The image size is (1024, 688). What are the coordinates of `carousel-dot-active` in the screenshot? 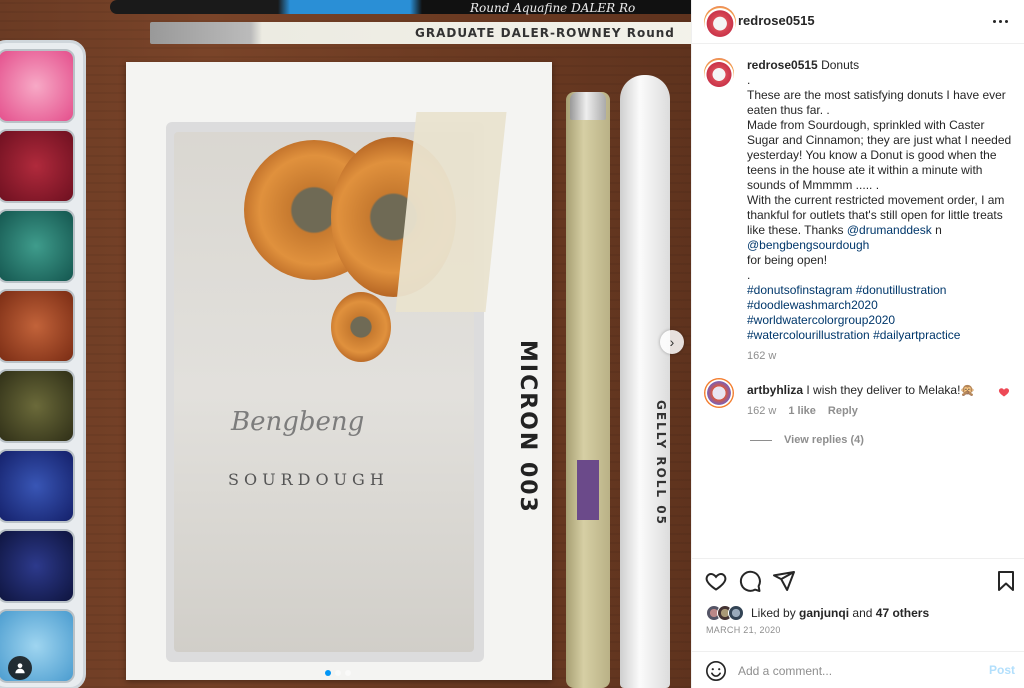 It's located at (328, 673).